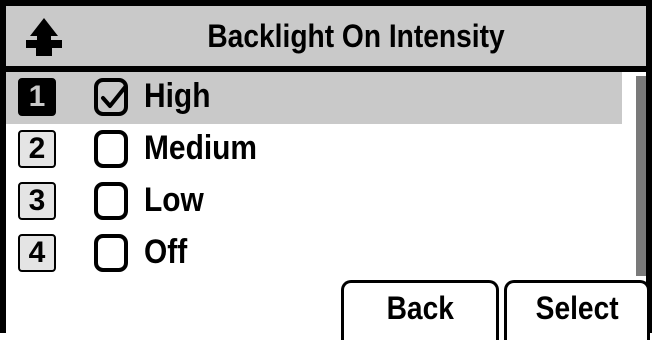 The height and width of the screenshot is (340, 652). Describe the element at coordinates (37, 97) in the screenshot. I see `option-number-badge: 1` at that location.